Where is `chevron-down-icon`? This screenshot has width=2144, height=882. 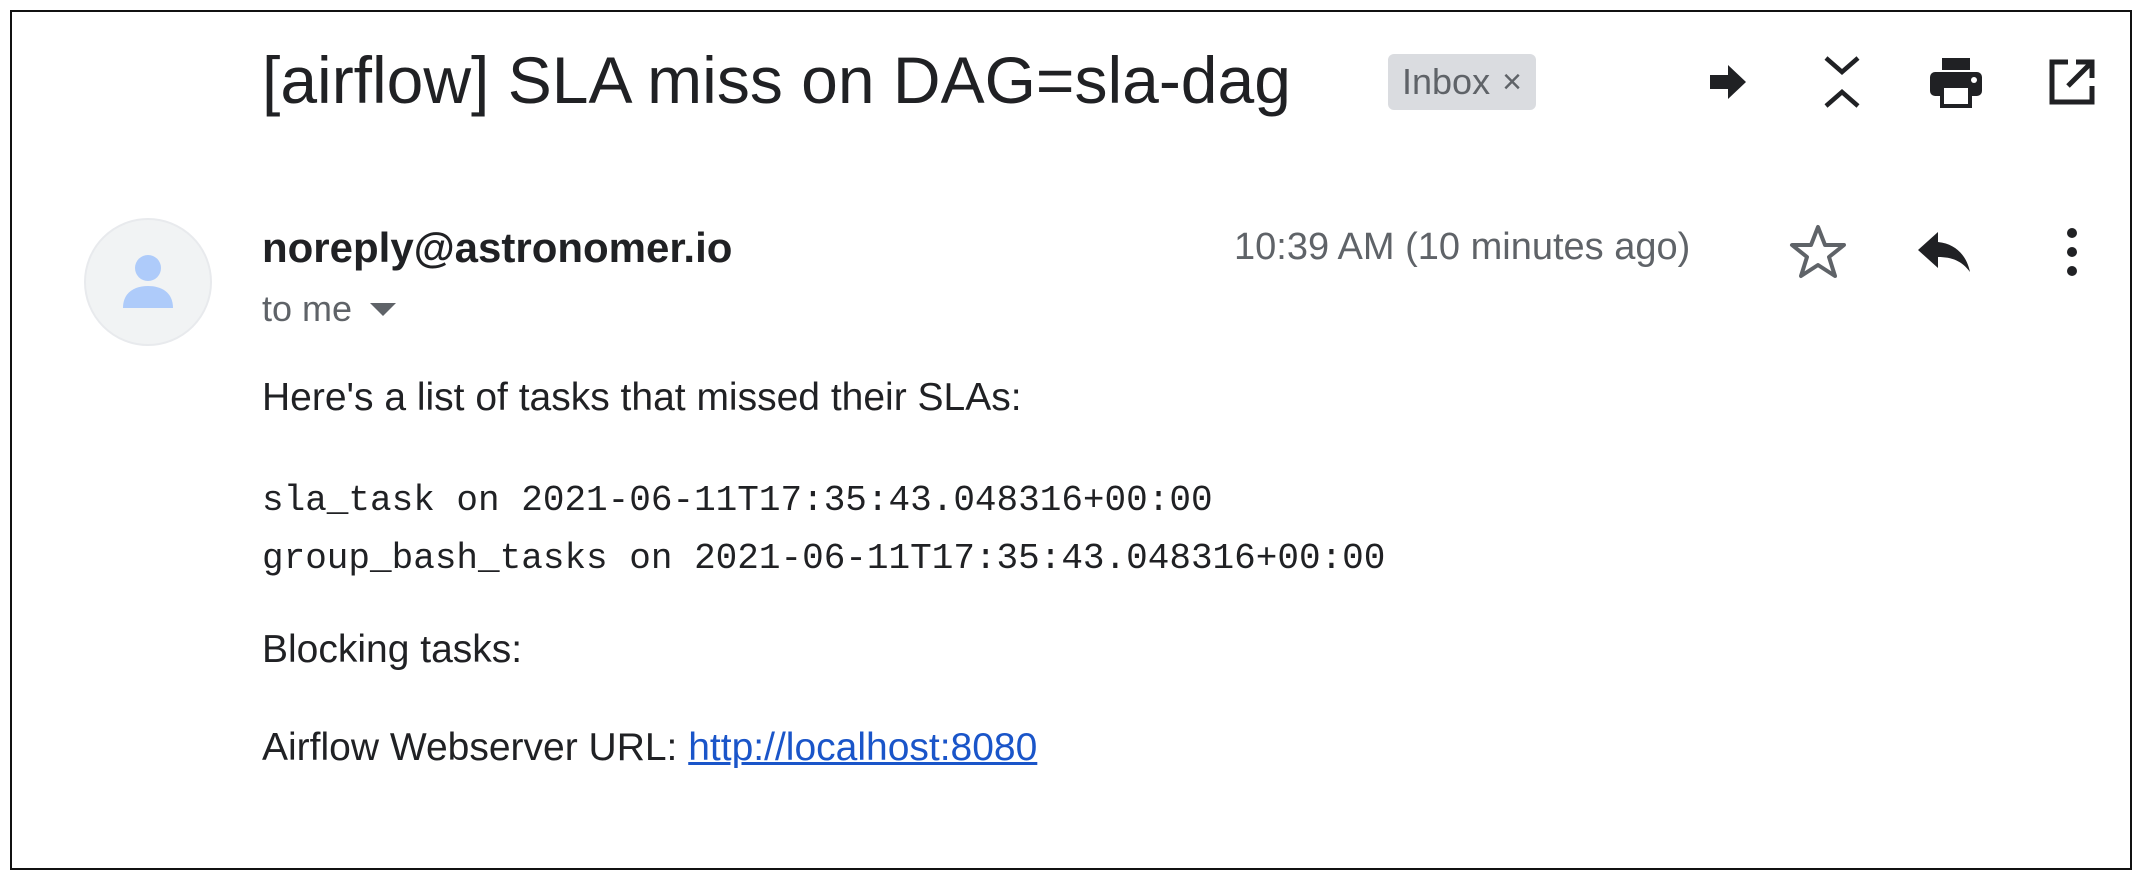
chevron-down-icon is located at coordinates (383, 309).